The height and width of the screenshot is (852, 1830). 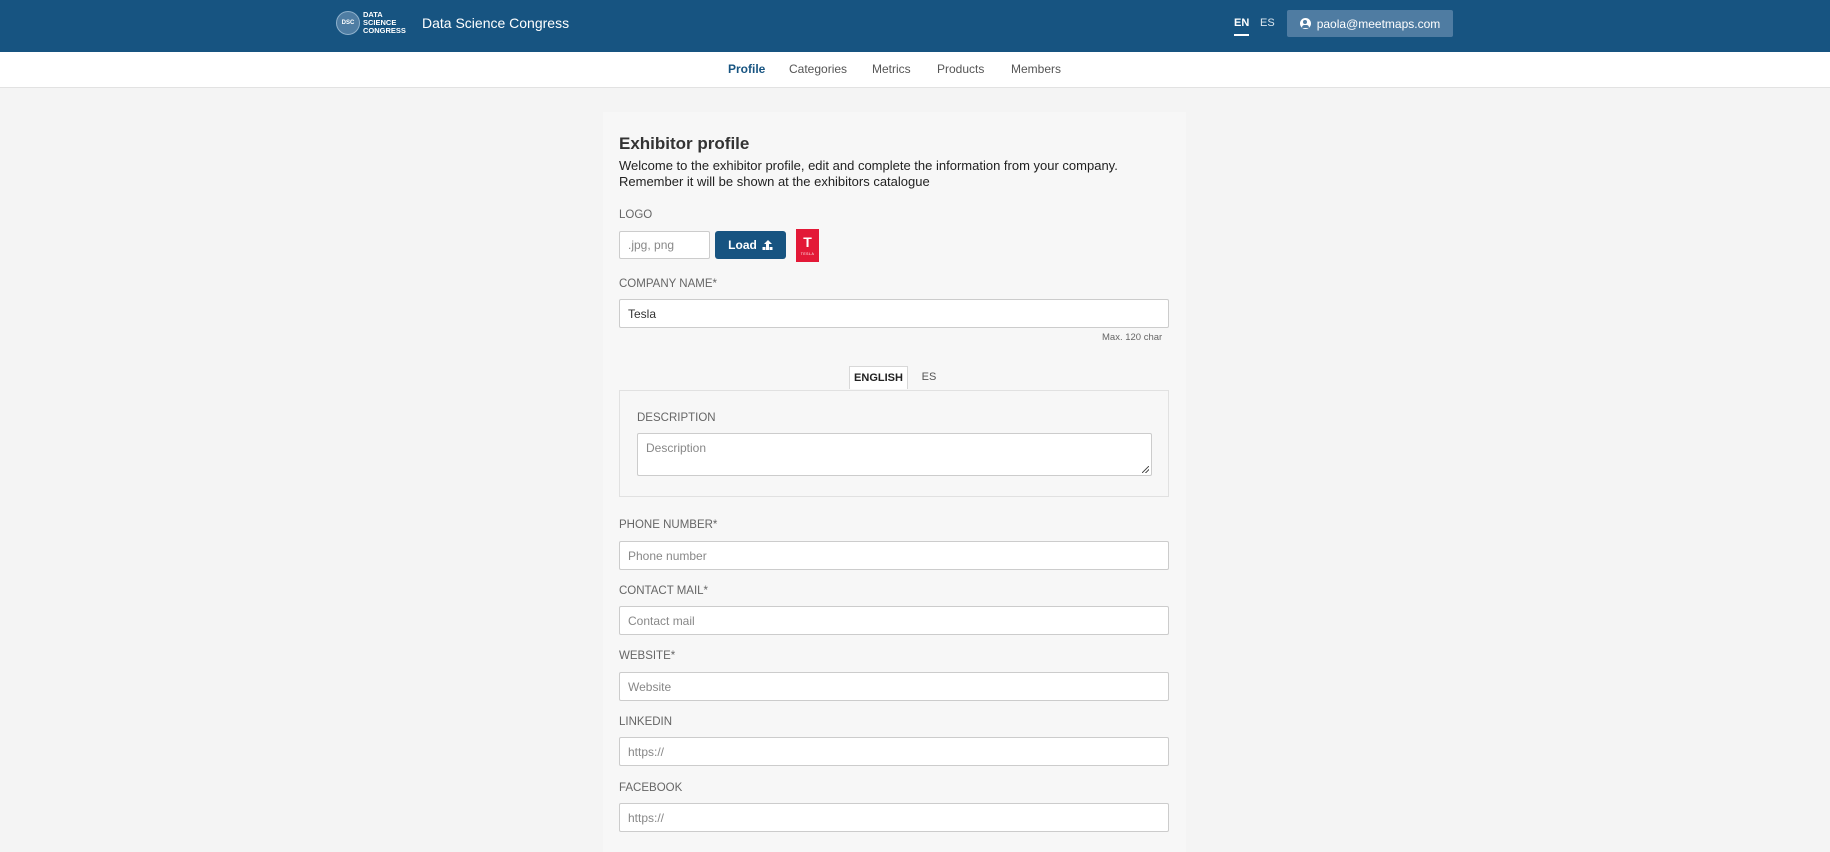 I want to click on page-title: Exhibitor profile, so click(x=684, y=143).